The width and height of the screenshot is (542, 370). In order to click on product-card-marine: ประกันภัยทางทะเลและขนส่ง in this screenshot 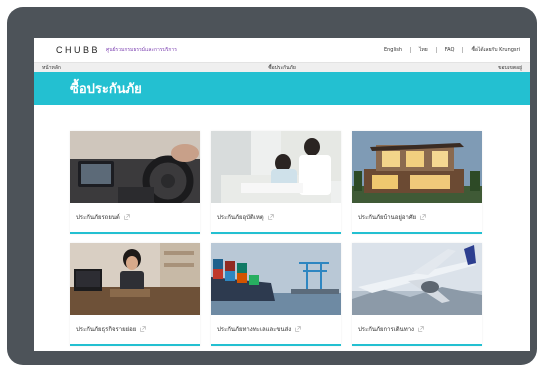, I will do `click(276, 294)`.